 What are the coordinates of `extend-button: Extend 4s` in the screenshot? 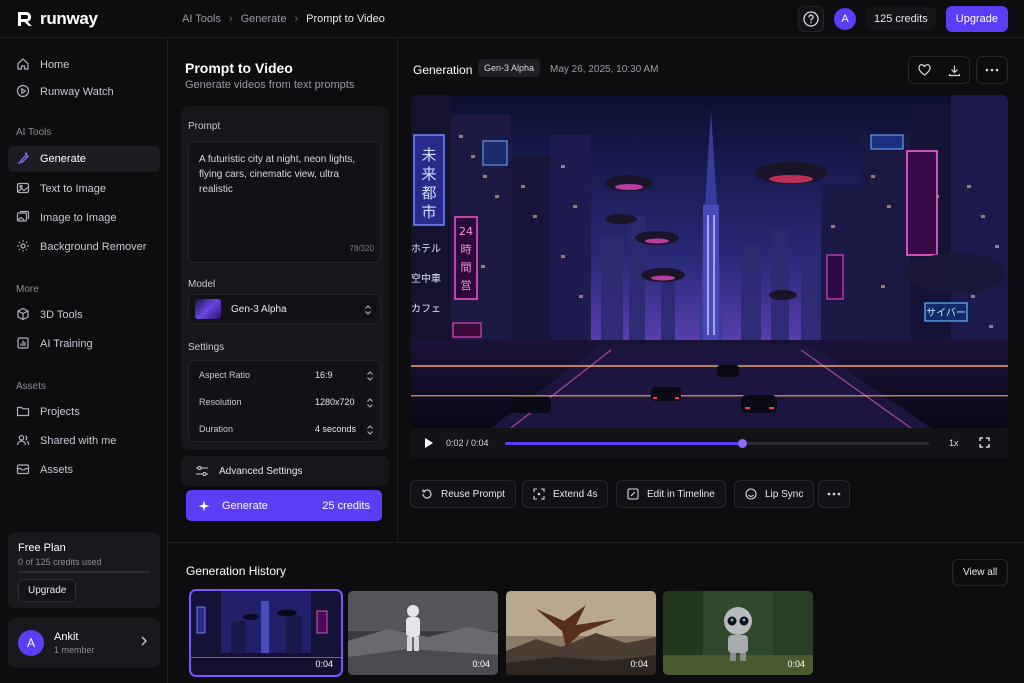 It's located at (565, 494).